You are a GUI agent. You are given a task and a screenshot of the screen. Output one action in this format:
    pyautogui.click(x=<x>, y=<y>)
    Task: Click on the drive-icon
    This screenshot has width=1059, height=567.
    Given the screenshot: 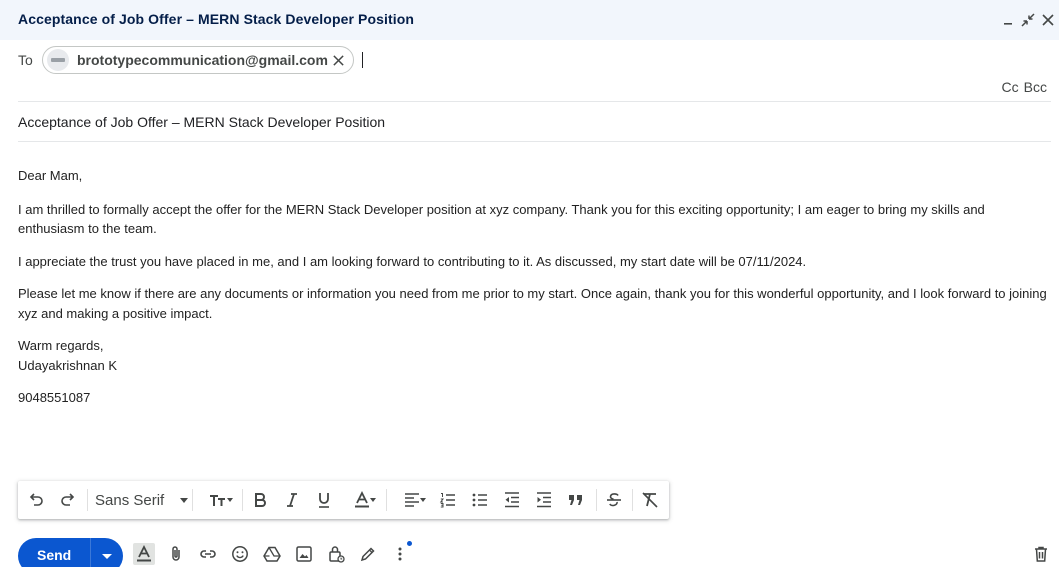 What is the action you would take?
    pyautogui.click(x=272, y=554)
    